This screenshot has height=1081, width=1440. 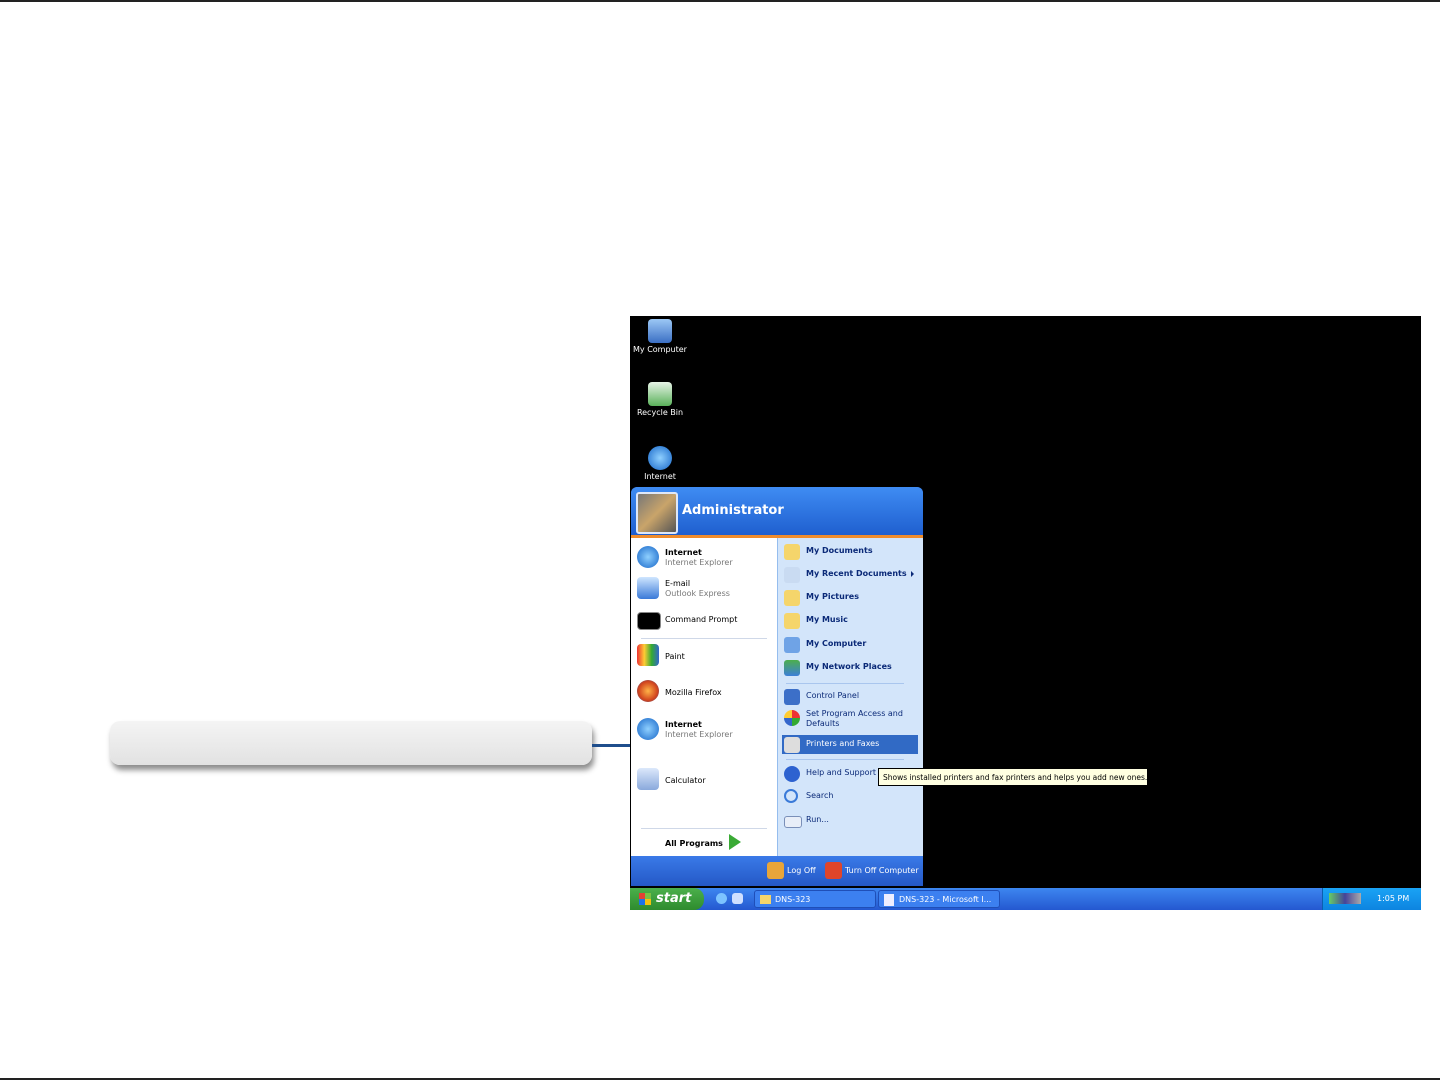 I want to click on control-panel-icon, so click(x=792, y=697).